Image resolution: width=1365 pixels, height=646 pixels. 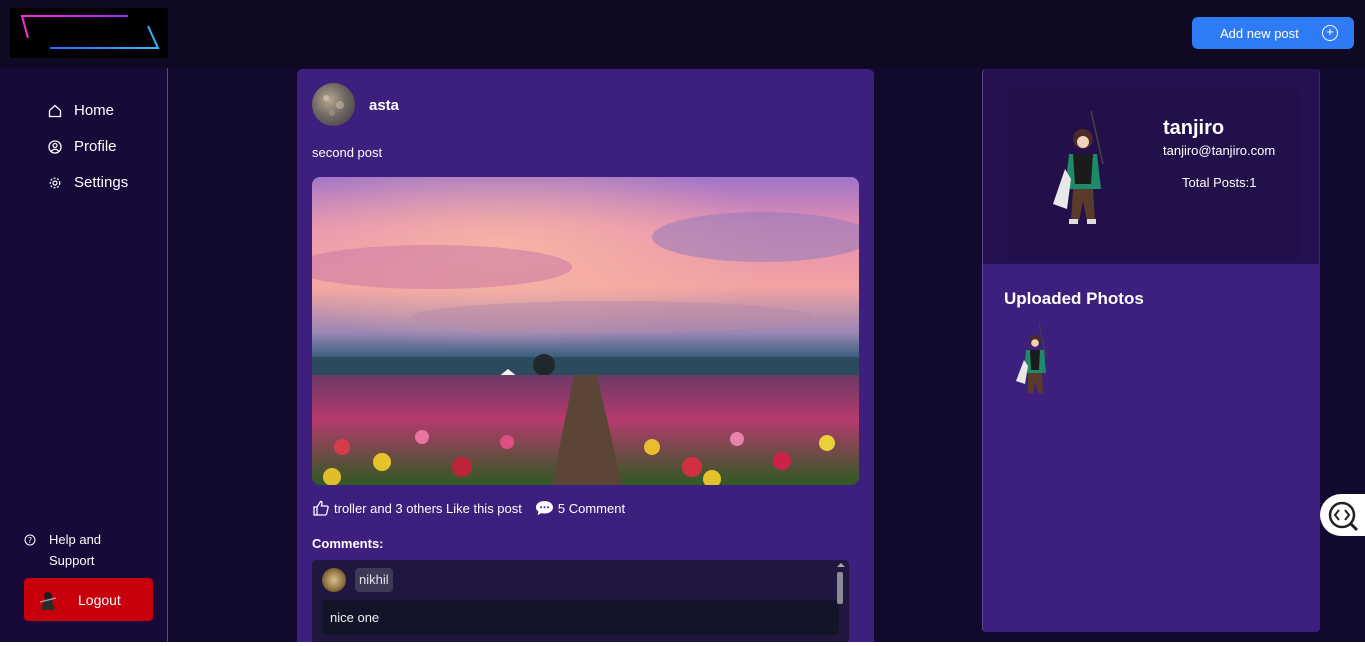 I want to click on top-bar: Add new post +, so click(x=682, y=34).